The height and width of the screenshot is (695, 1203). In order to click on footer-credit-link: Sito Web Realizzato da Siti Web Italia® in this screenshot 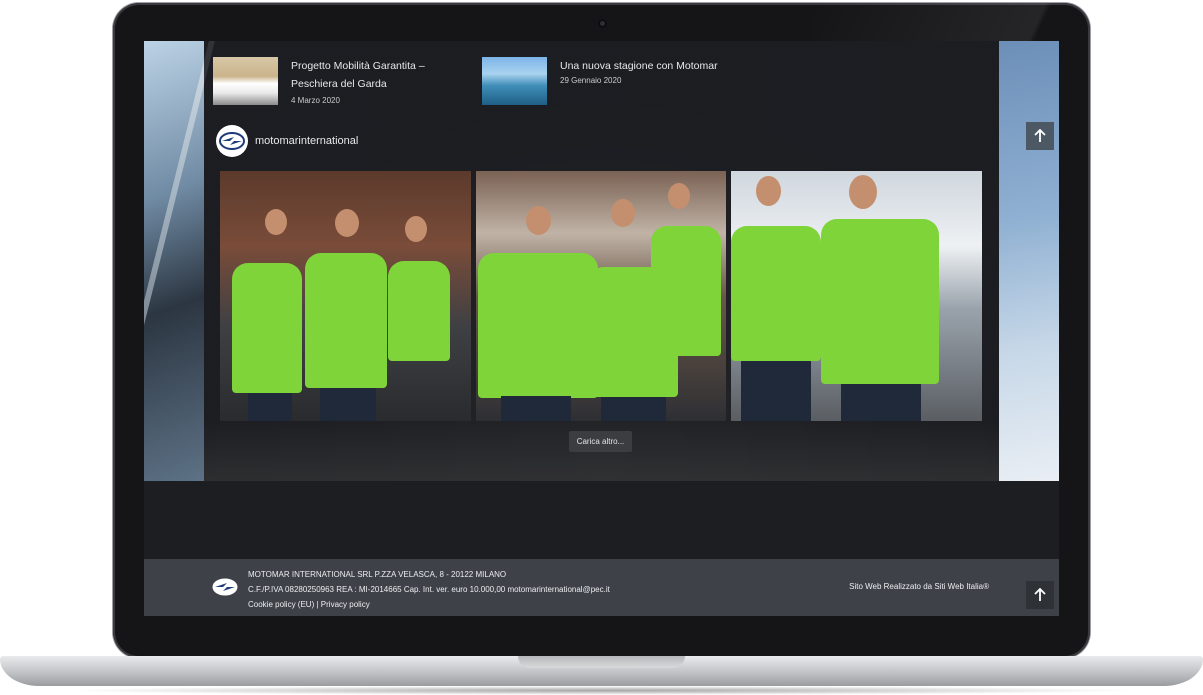, I will do `click(919, 586)`.